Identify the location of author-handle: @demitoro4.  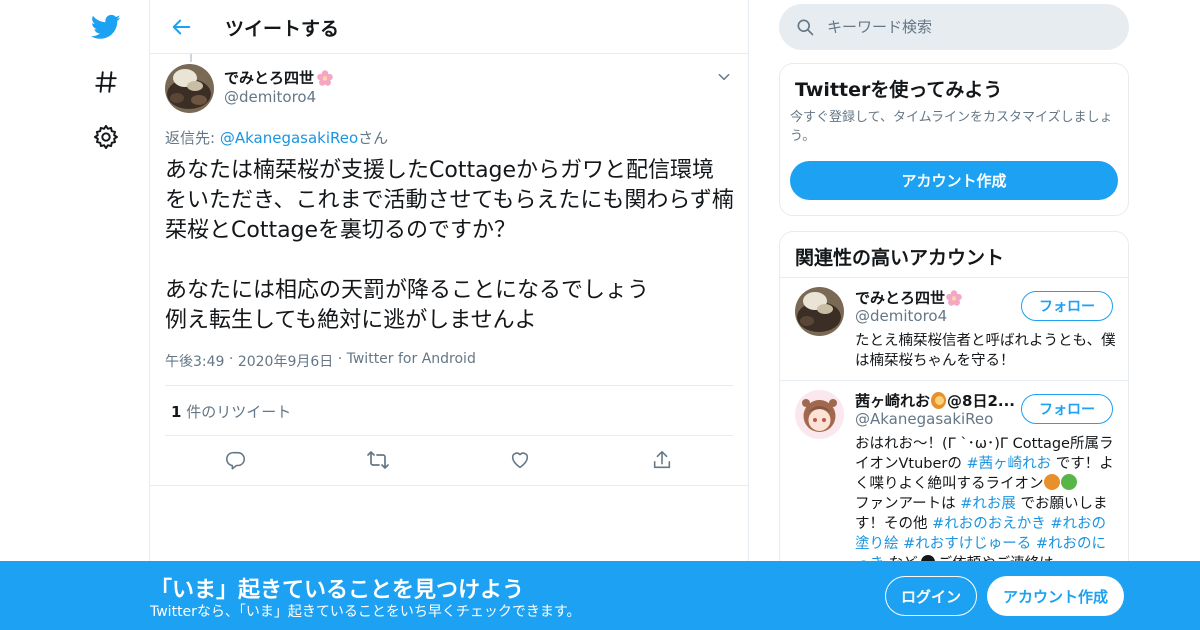
(270, 97).